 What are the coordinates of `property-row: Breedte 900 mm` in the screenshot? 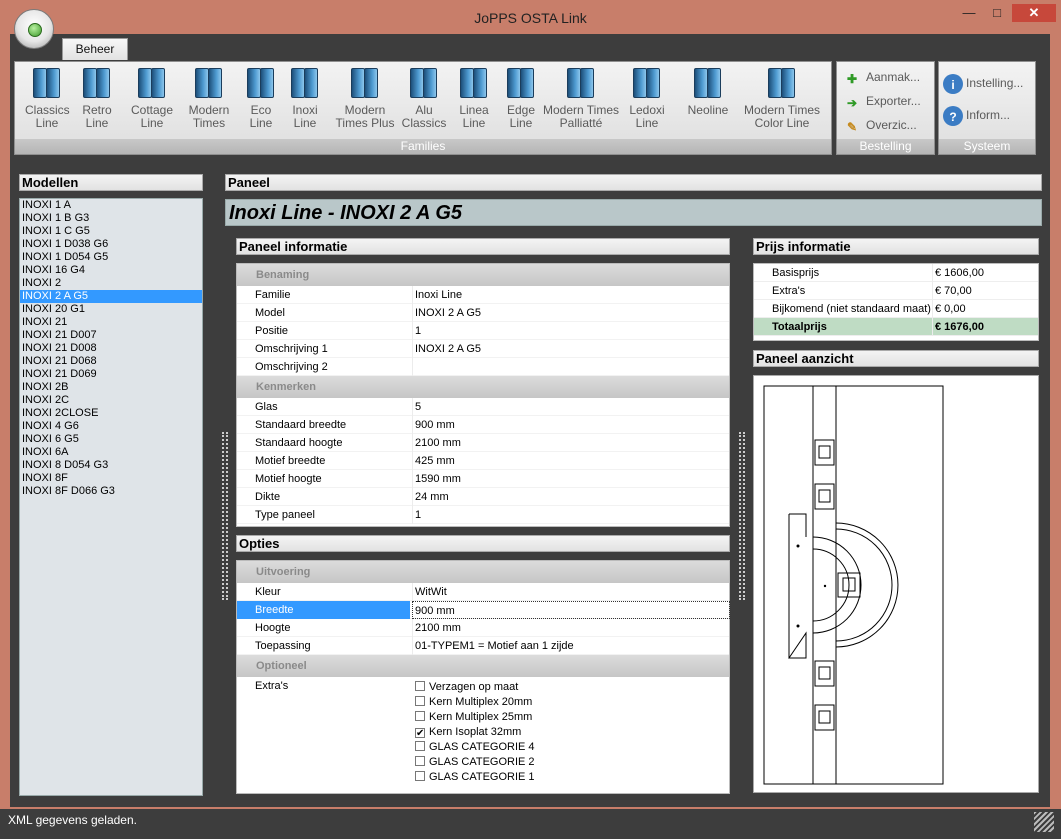 It's located at (483, 610).